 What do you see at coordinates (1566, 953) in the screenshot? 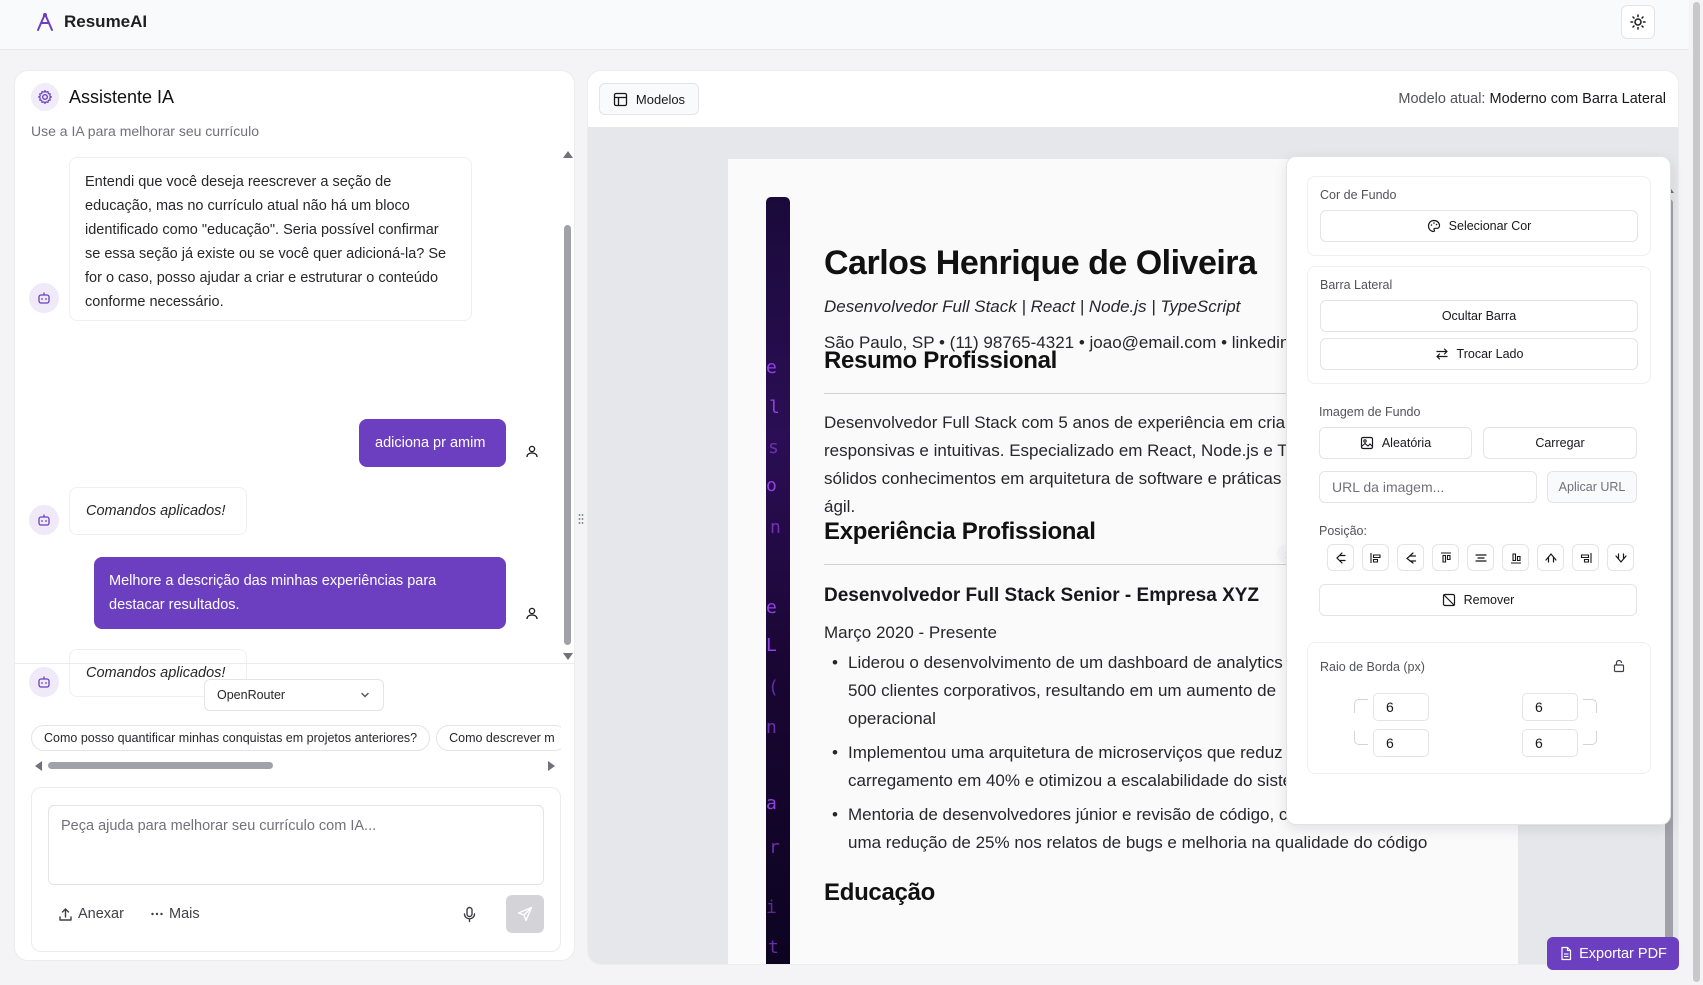
I see `file-pdf-icon` at bounding box center [1566, 953].